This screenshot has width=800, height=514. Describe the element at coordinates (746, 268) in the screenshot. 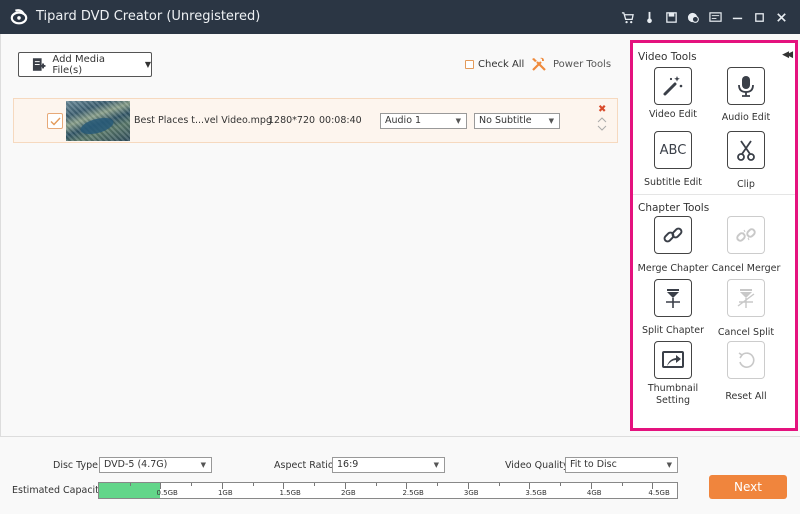

I see `cancel-merger-label: Cancel Merger` at that location.